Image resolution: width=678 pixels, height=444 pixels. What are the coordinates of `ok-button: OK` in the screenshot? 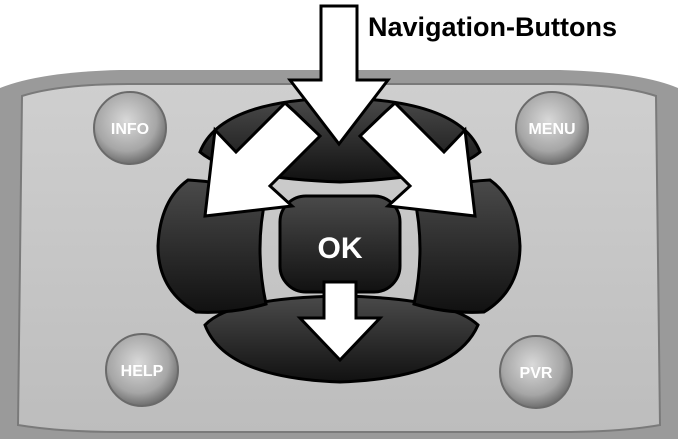 It's located at (340, 244).